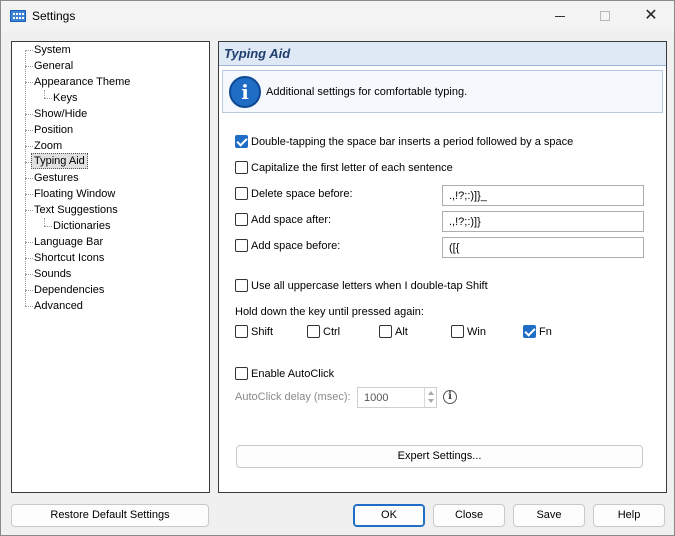  I want to click on panel-title: Typing Aid, so click(257, 53).